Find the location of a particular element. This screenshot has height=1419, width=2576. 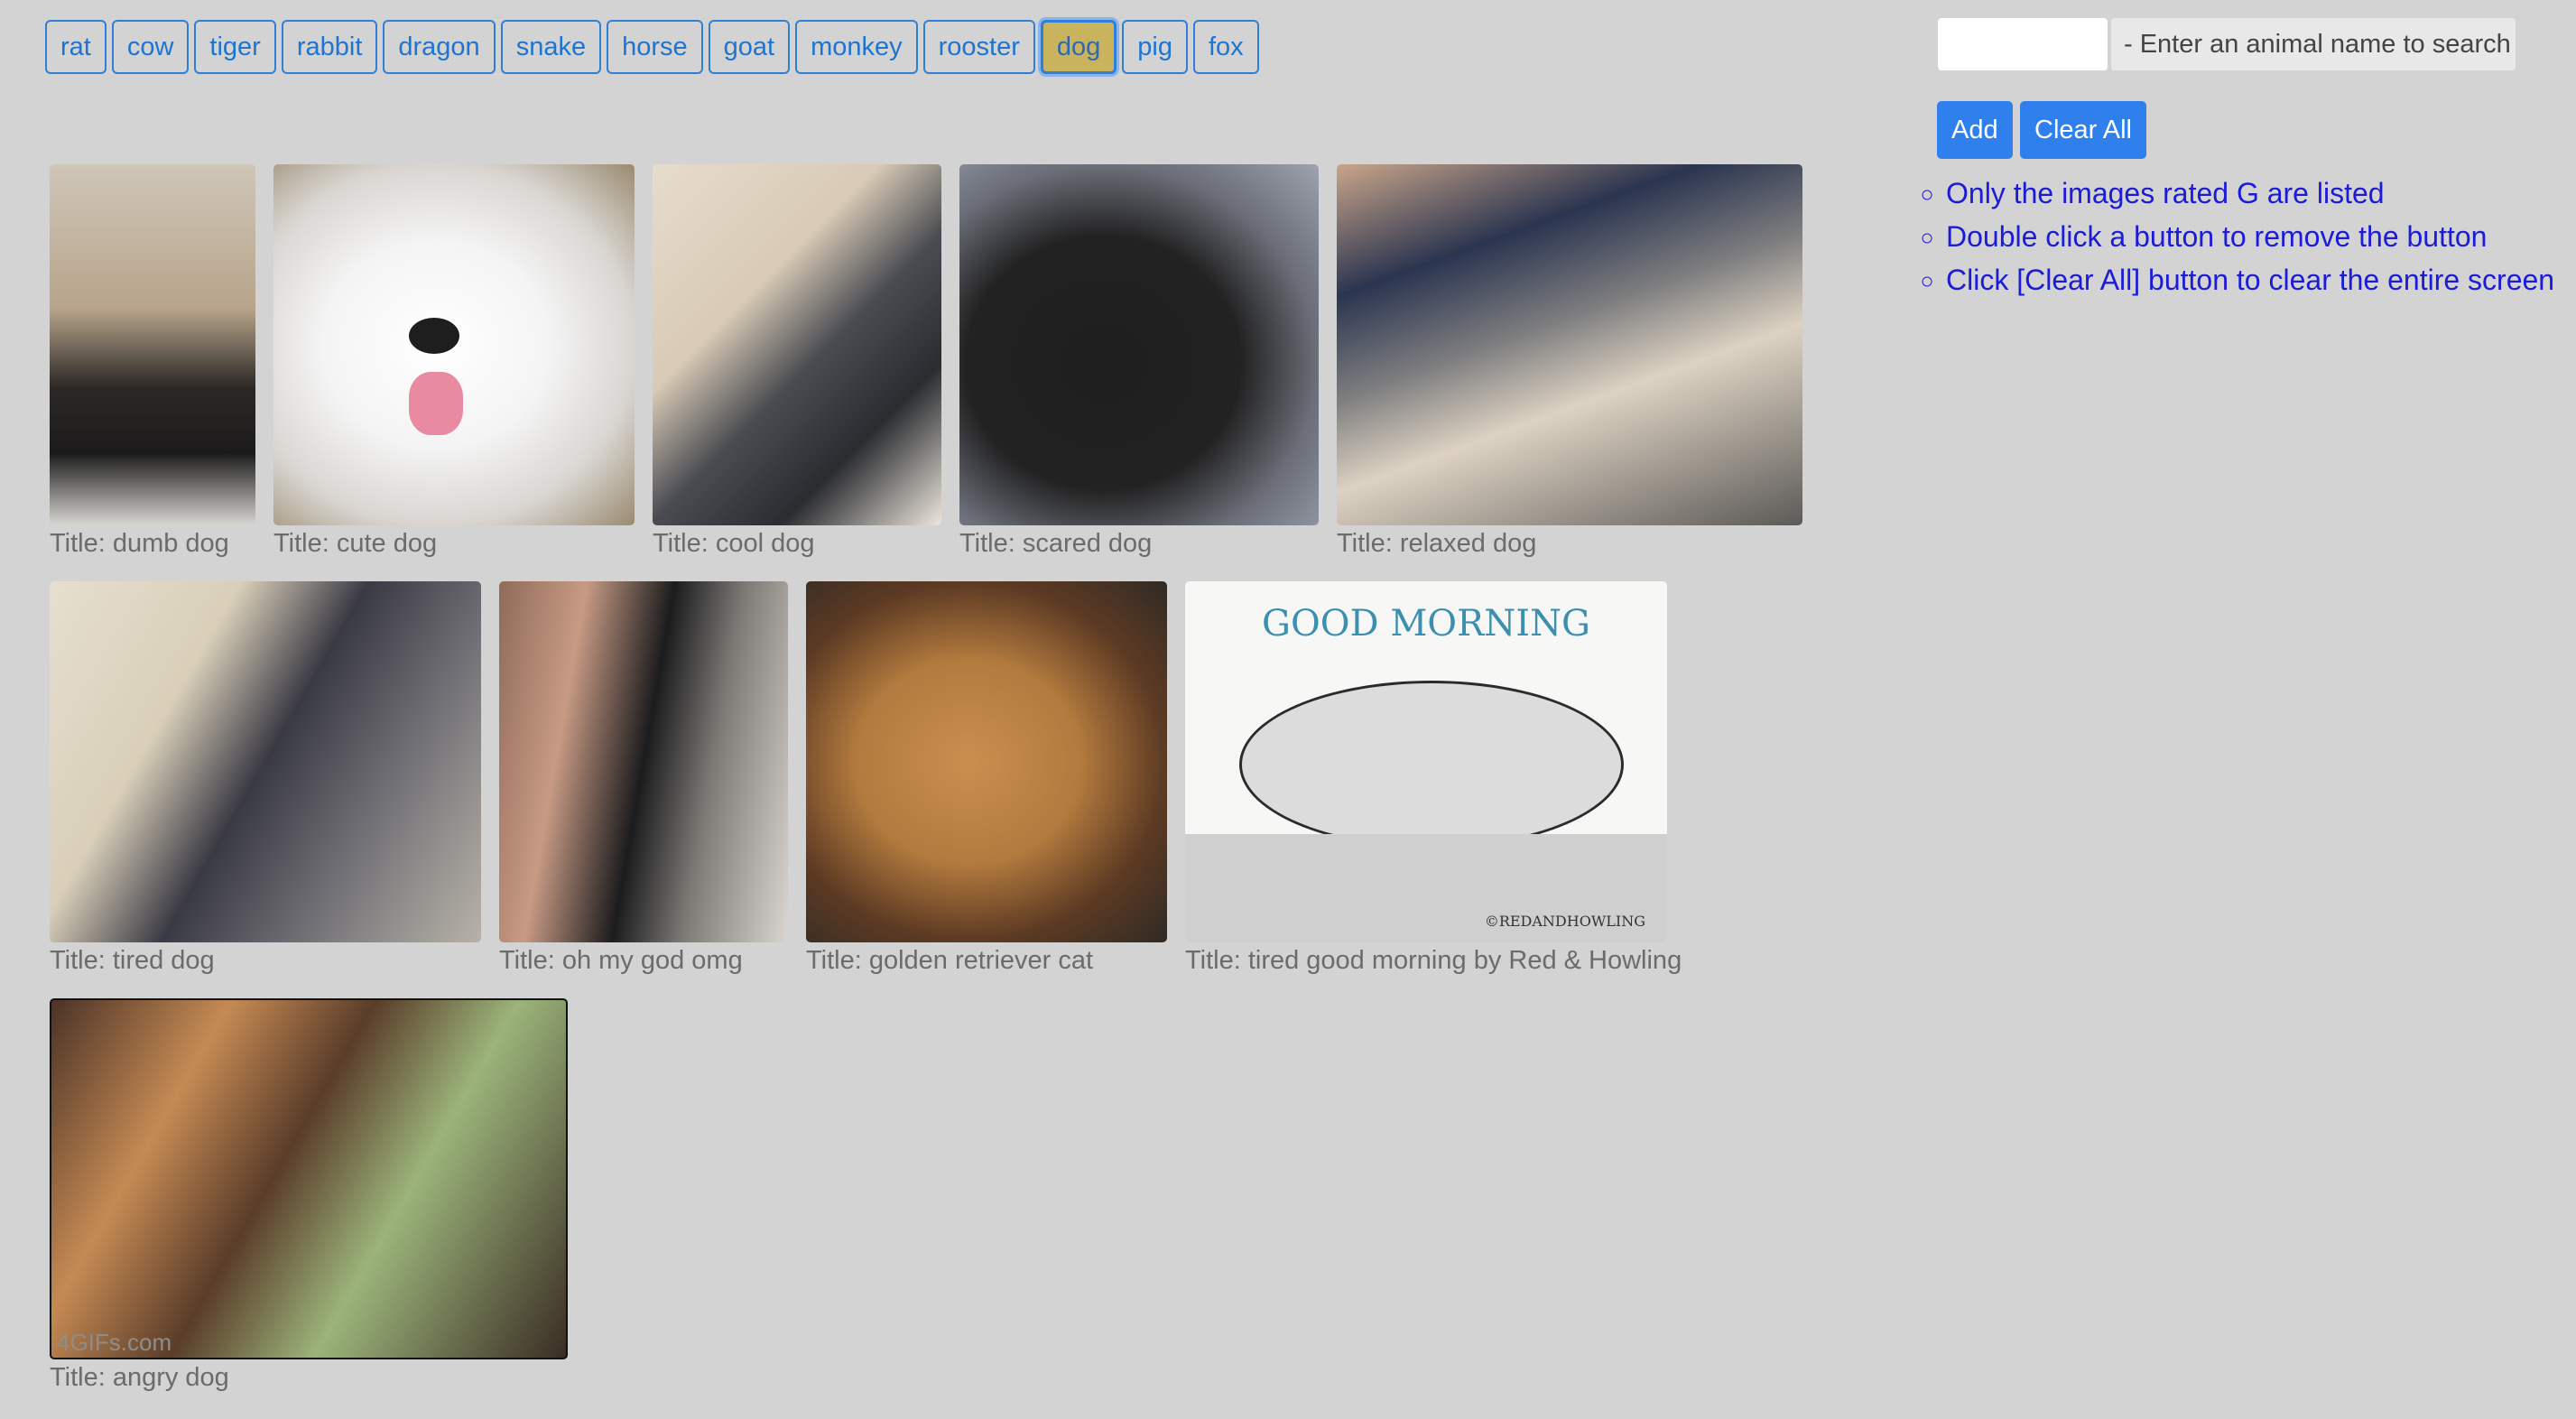

gif-card: Title: tired dog is located at coordinates (265, 779).